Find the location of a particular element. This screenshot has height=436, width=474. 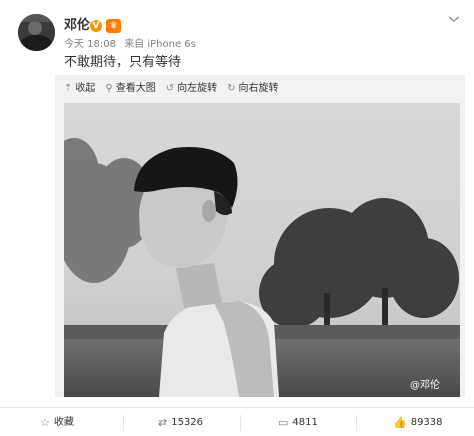

member-crown-icon: ♛ is located at coordinates (113, 26).